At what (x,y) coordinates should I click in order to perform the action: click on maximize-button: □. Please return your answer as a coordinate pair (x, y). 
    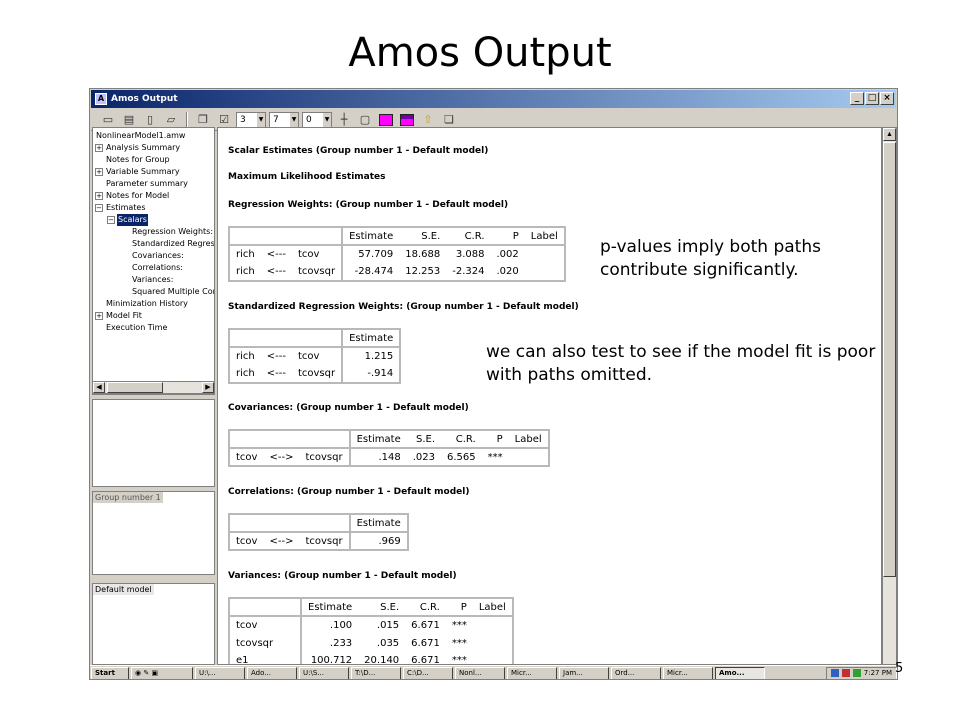
    Looking at the image, I should click on (872, 98).